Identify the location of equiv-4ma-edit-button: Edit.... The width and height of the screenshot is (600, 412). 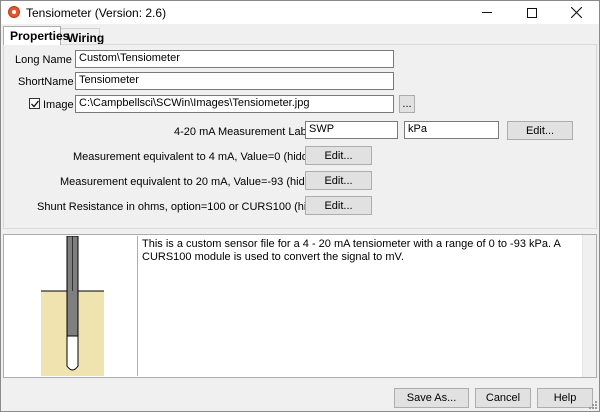
(338, 155).